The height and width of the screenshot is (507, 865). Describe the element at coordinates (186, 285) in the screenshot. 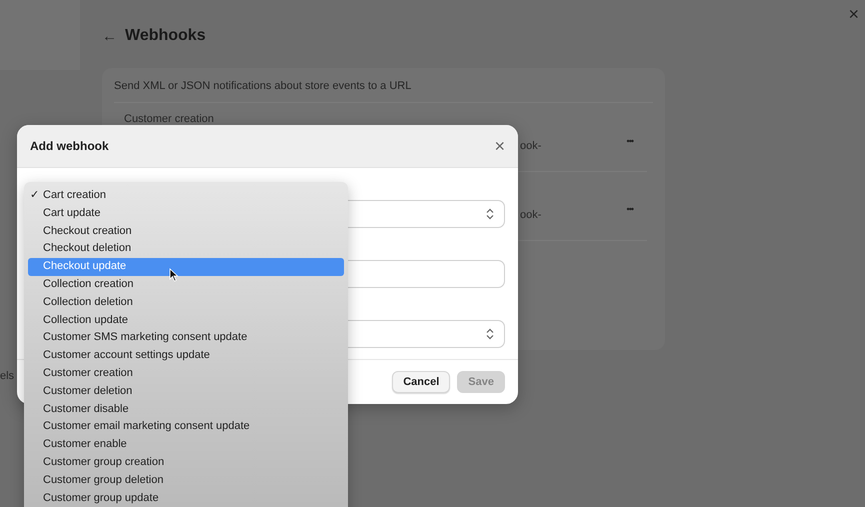

I see `menu-item: Collection creation` at that location.